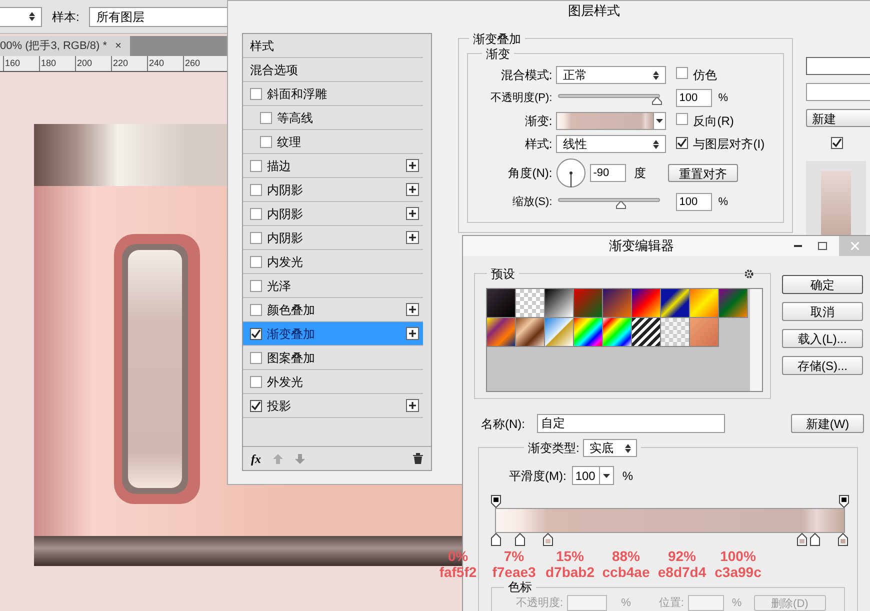  Describe the element at coordinates (611, 144) in the screenshot. I see `style-select: 线性` at that location.